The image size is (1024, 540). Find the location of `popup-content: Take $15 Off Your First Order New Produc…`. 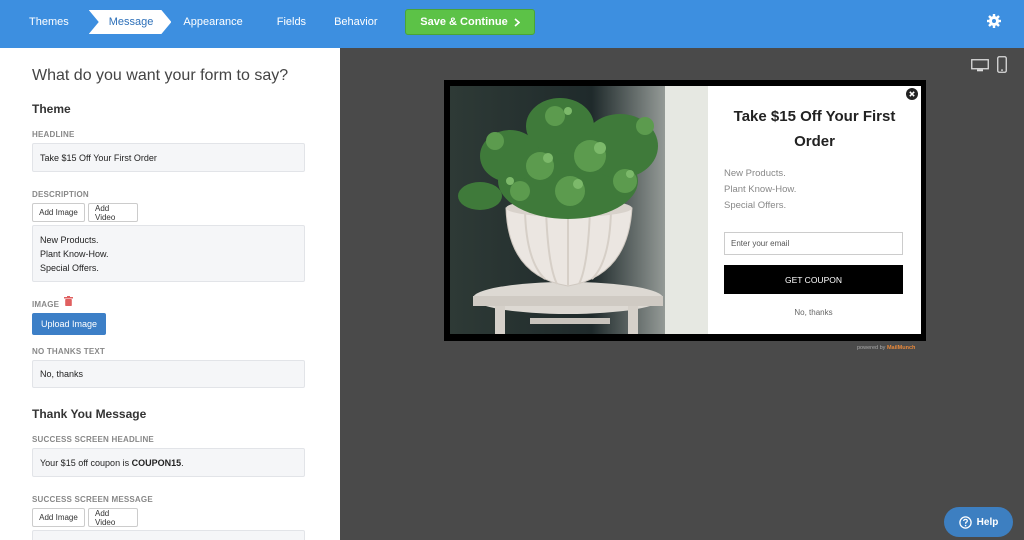

popup-content: Take $15 Off Your First Order New Produc… is located at coordinates (814, 210).